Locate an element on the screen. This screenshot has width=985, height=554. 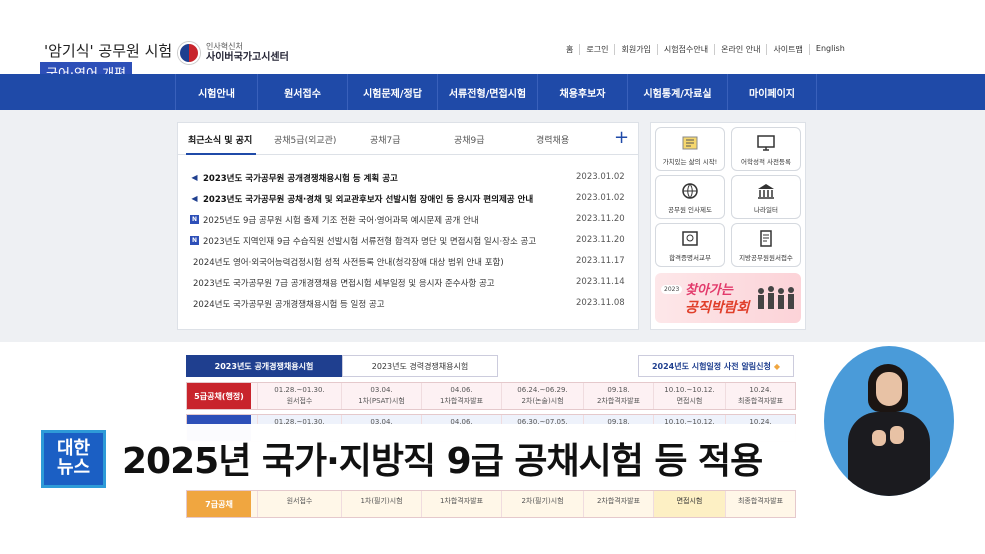
quick-link-label: 지방공무원원서접수 is located at coordinates (766, 258).